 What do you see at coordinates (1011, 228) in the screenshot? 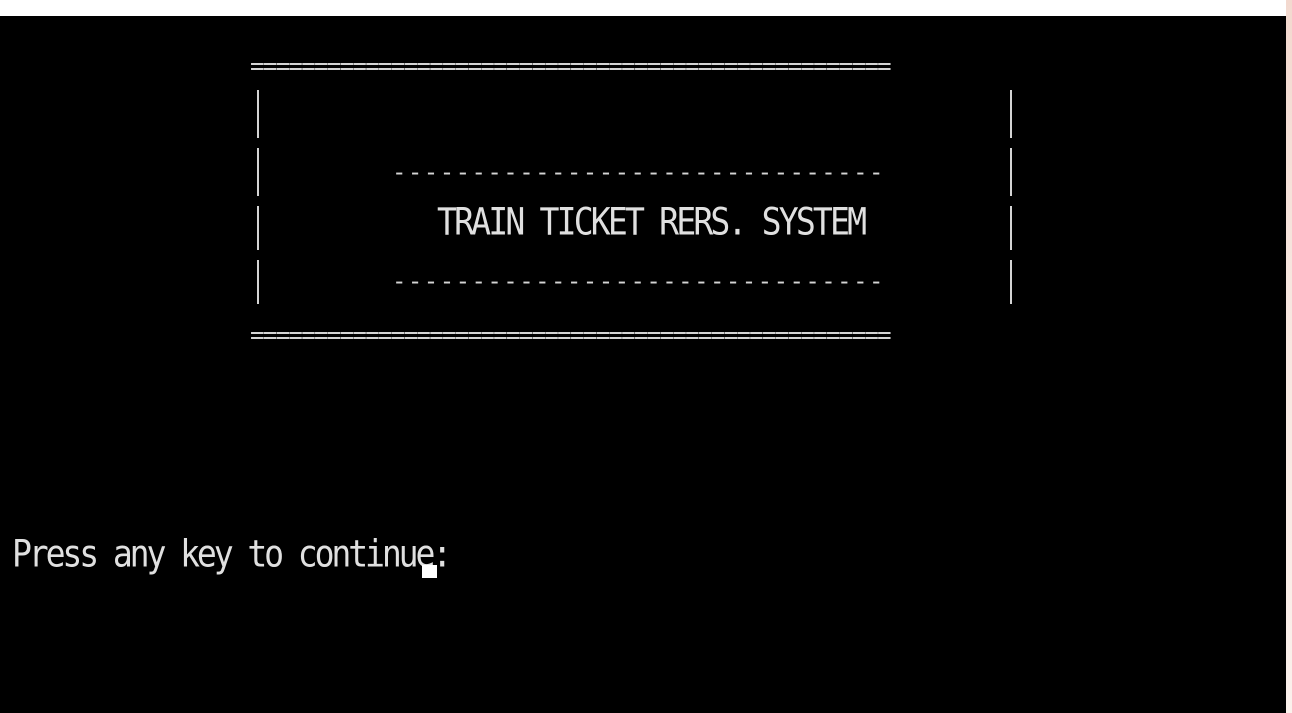
I see `banner-right-bar-lower` at bounding box center [1011, 228].